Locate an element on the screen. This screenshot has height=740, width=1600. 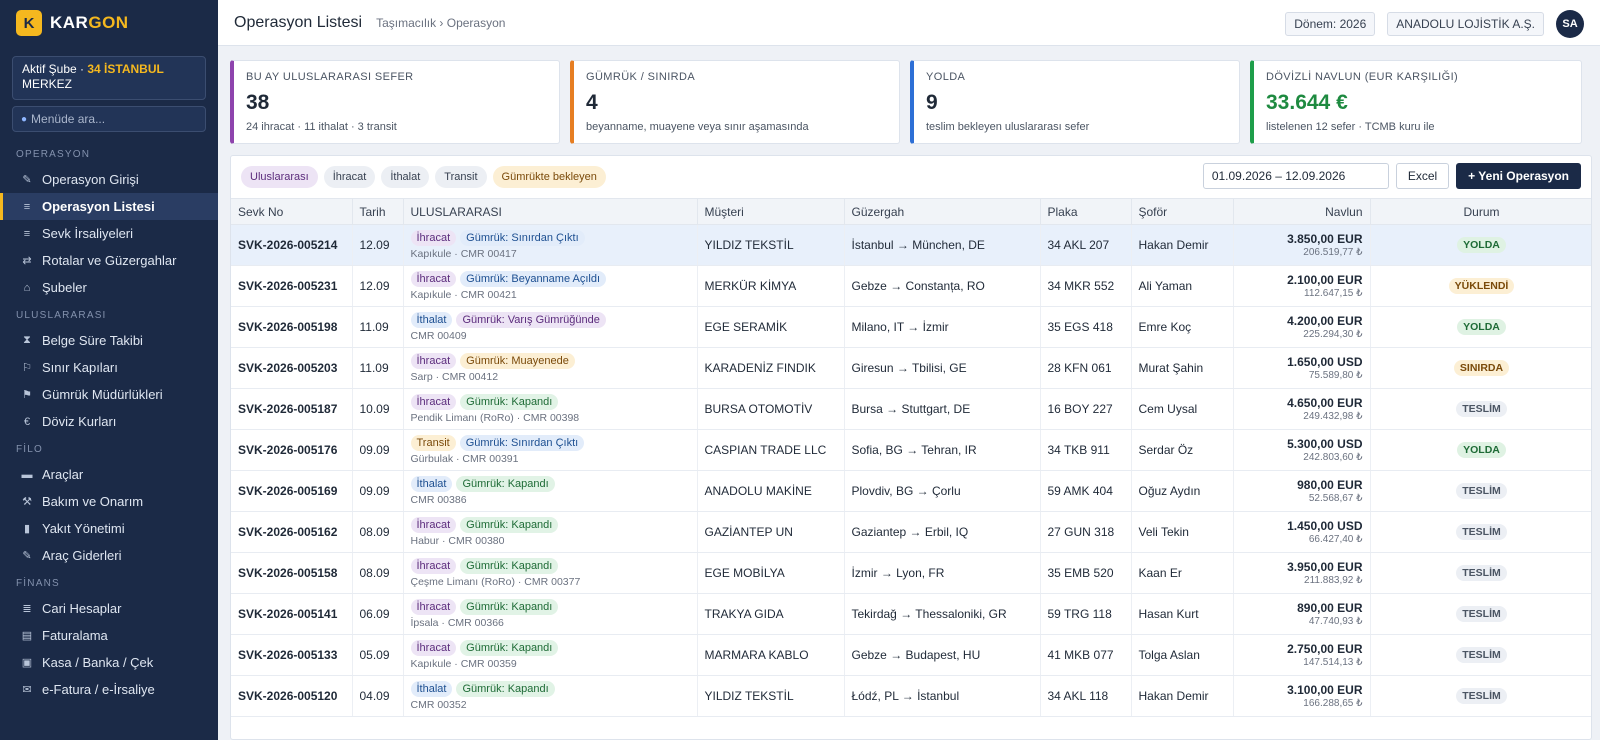
sidebar-item-hourglass: ⧗ Belge Süre Takibi is located at coordinates (109, 340).